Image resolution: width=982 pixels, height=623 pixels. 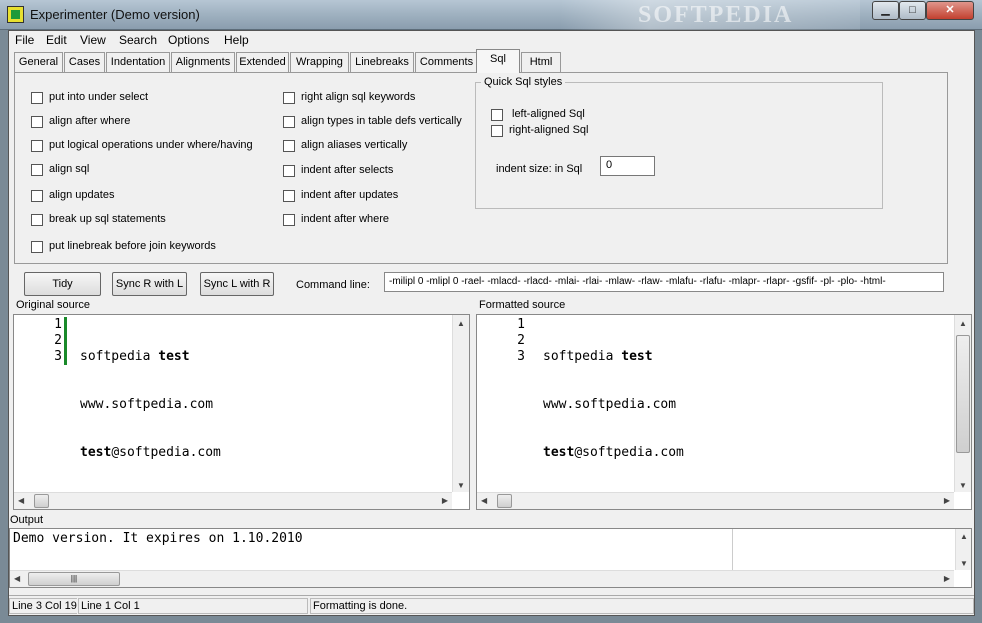 What do you see at coordinates (84, 62) in the screenshot?
I see `tab-cases: Cases` at bounding box center [84, 62].